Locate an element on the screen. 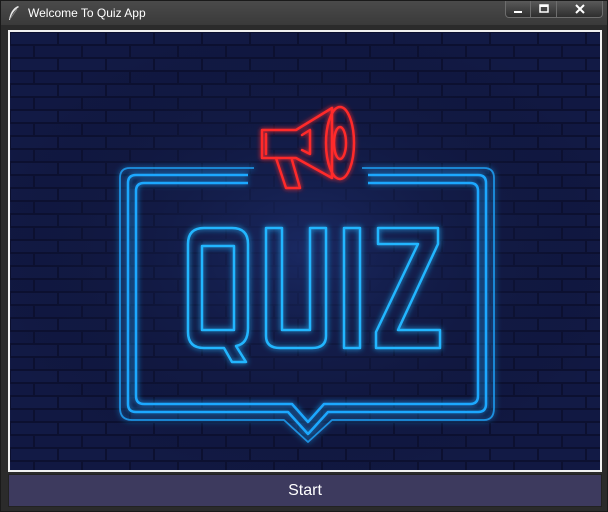  minimize-button is located at coordinates (518, 9).